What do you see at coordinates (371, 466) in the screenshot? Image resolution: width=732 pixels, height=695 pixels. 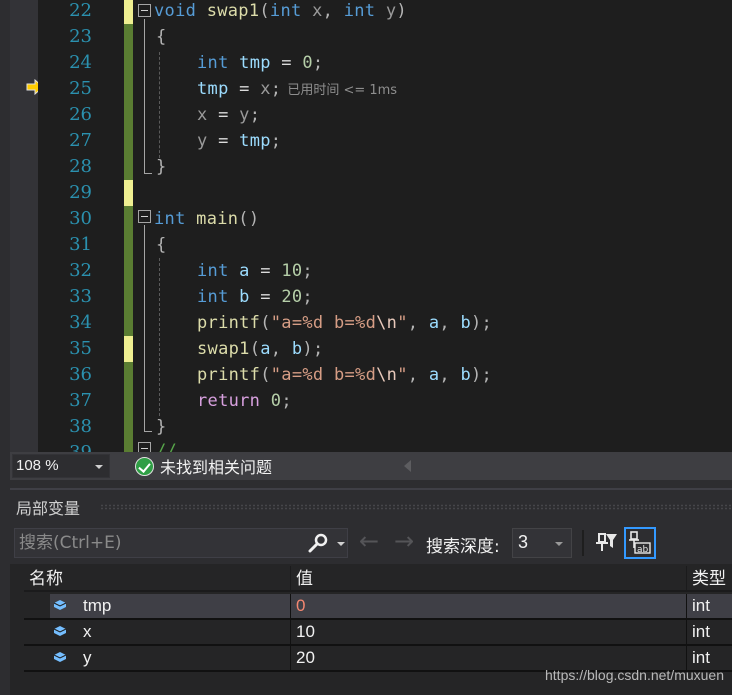 I see `editor-status-bar: 108 % 未找到相关问题` at bounding box center [371, 466].